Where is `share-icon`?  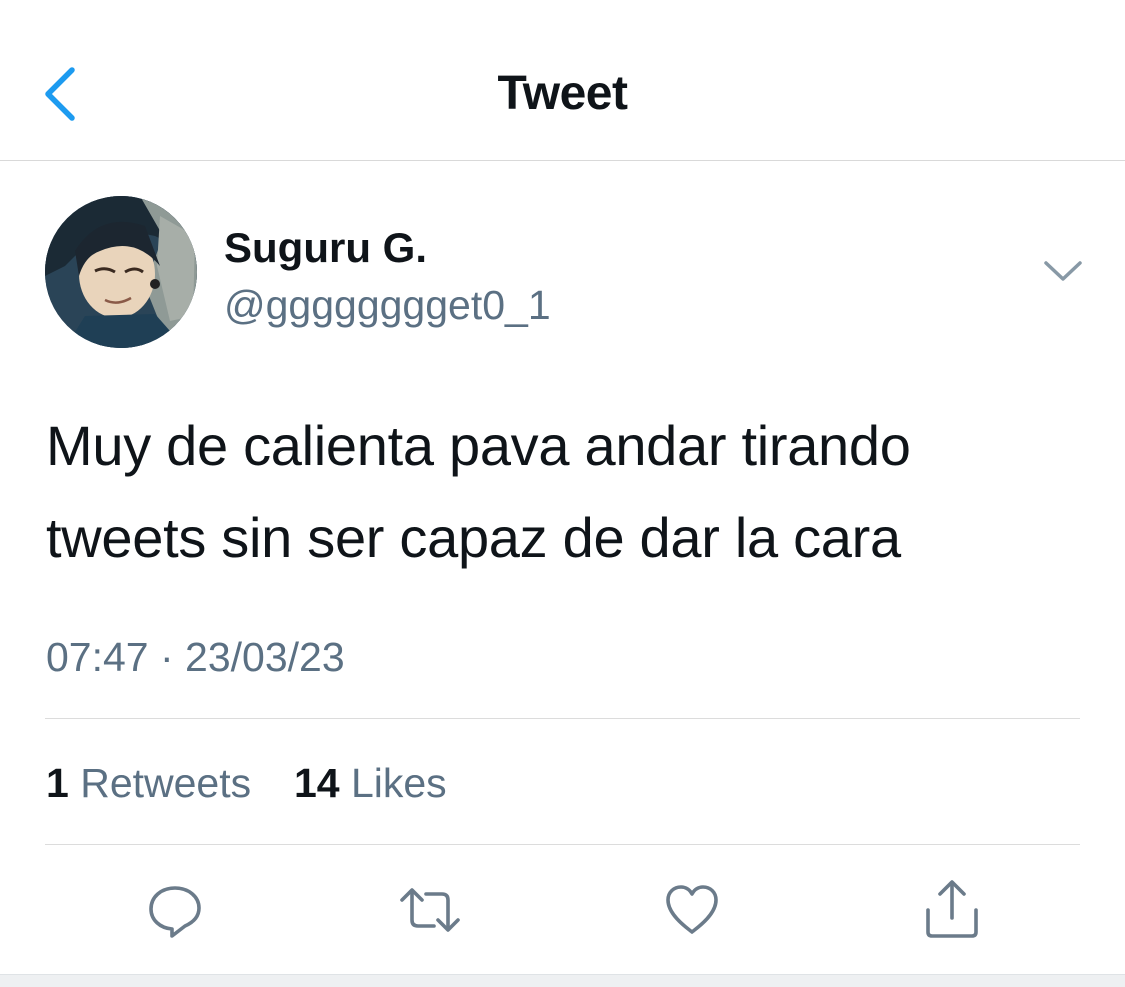 share-icon is located at coordinates (952, 909).